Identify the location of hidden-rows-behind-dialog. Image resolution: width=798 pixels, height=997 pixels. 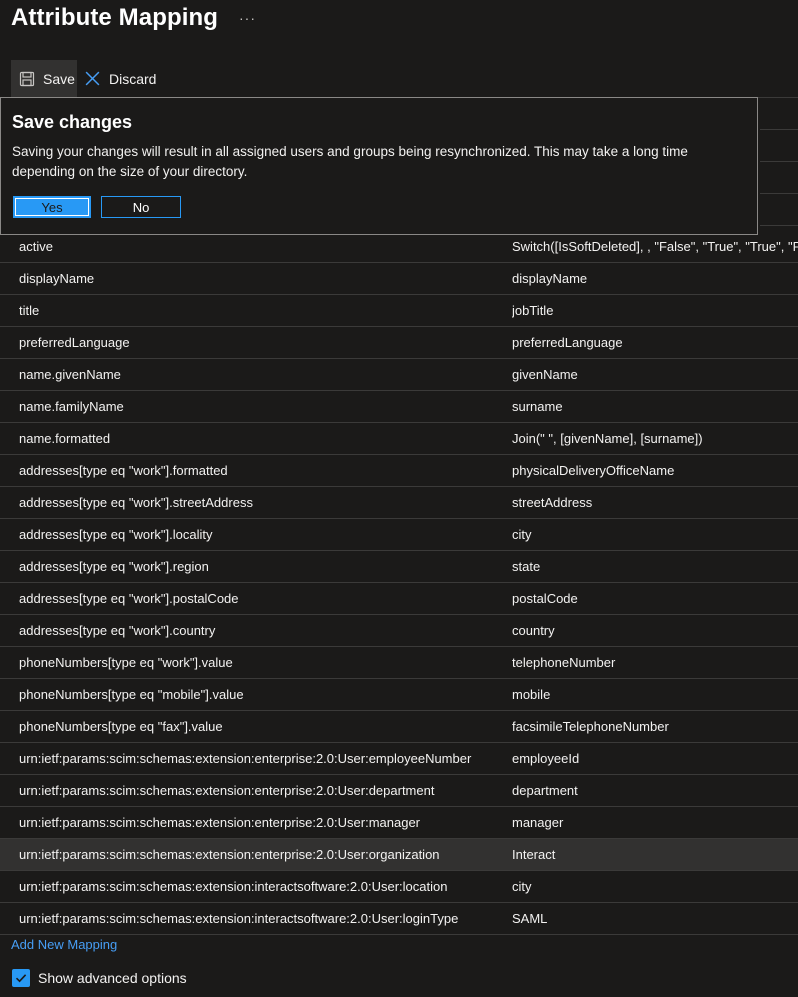
(779, 162).